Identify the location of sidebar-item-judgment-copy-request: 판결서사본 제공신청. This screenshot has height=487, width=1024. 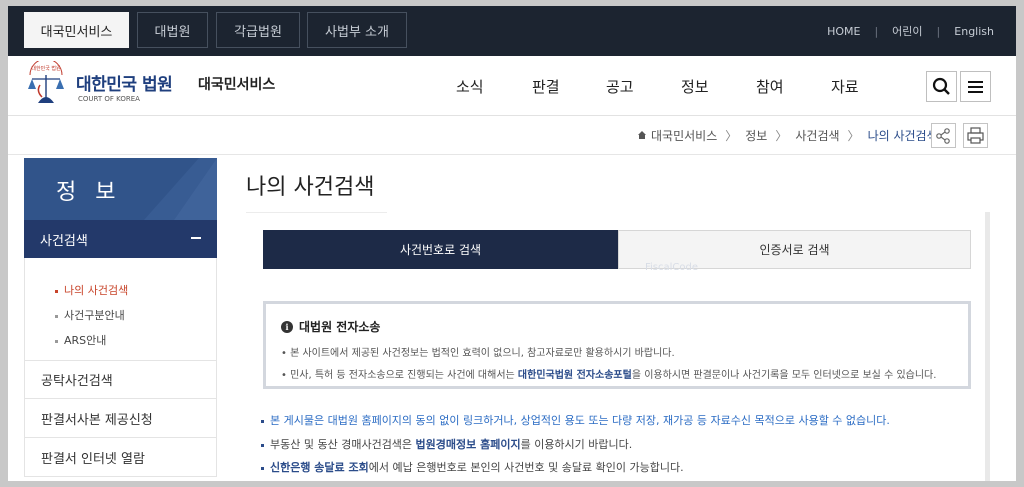
(120, 418).